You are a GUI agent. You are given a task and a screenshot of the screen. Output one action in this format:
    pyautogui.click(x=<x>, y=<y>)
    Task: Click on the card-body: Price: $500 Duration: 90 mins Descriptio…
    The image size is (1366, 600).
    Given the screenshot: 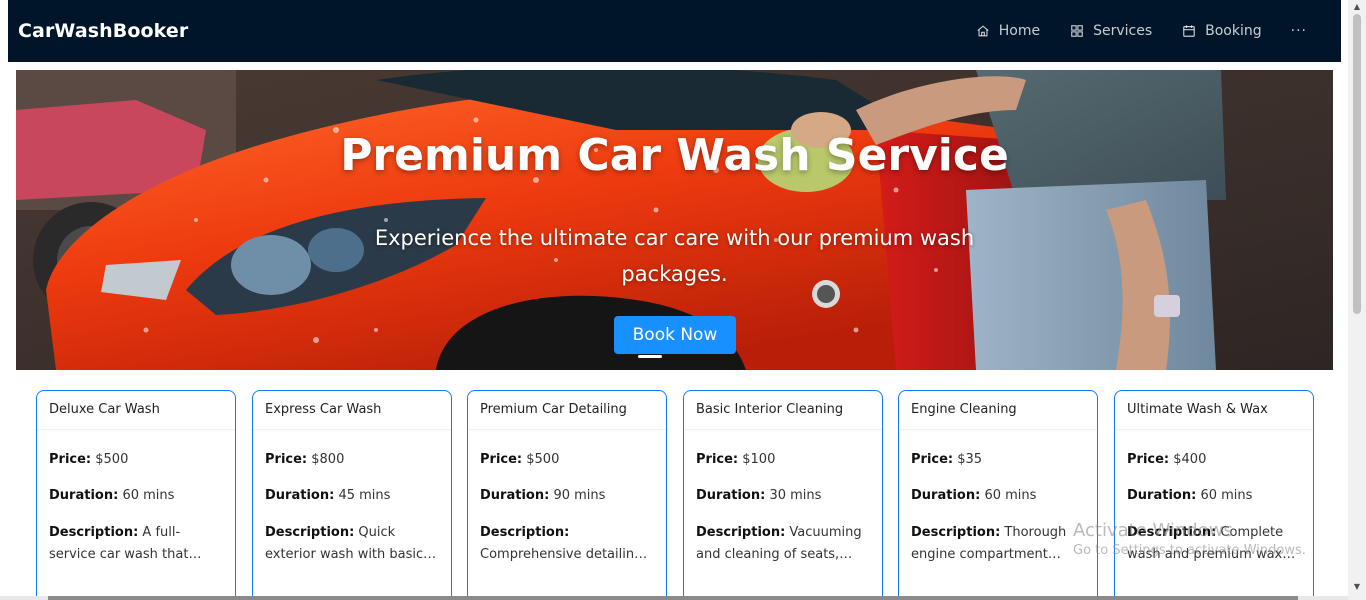 What is the action you would take?
    pyautogui.click(x=567, y=498)
    